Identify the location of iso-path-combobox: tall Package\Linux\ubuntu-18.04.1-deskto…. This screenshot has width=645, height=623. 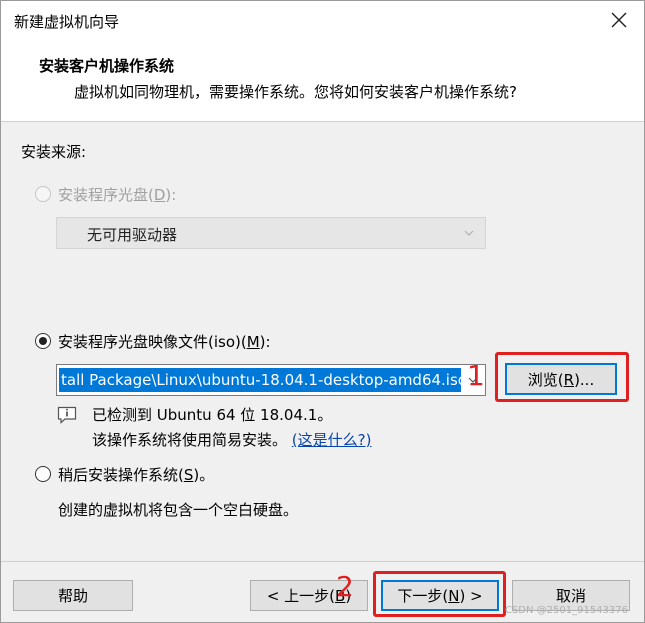
(271, 380).